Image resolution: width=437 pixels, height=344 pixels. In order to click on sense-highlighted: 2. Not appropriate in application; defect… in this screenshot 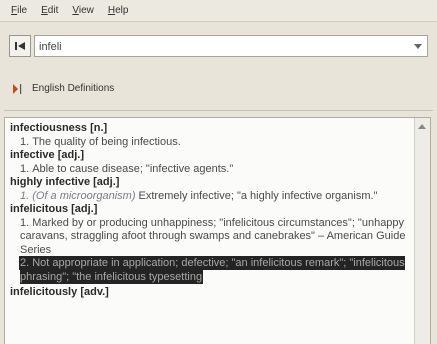, I will do `click(208, 270)`.